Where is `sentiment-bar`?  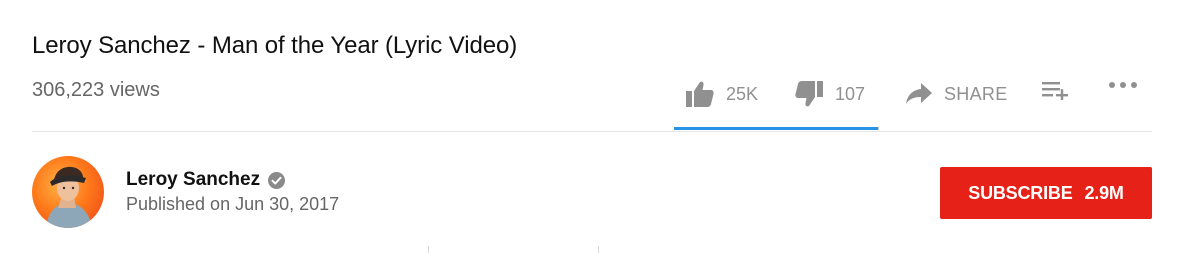 sentiment-bar is located at coordinates (776, 128).